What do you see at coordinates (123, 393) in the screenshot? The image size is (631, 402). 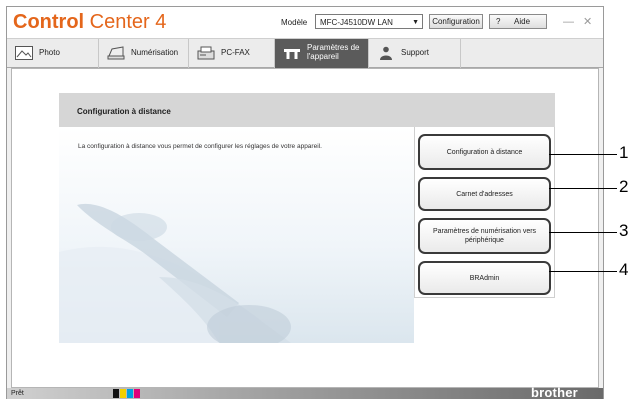 I see `ink-level-yellow` at bounding box center [123, 393].